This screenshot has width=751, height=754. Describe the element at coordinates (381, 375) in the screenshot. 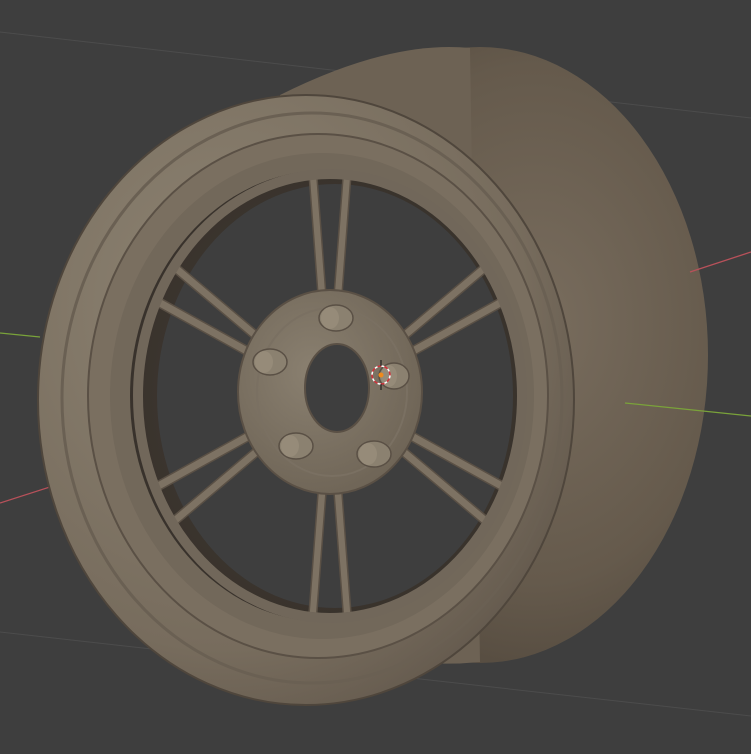

I see `object-origin` at that location.